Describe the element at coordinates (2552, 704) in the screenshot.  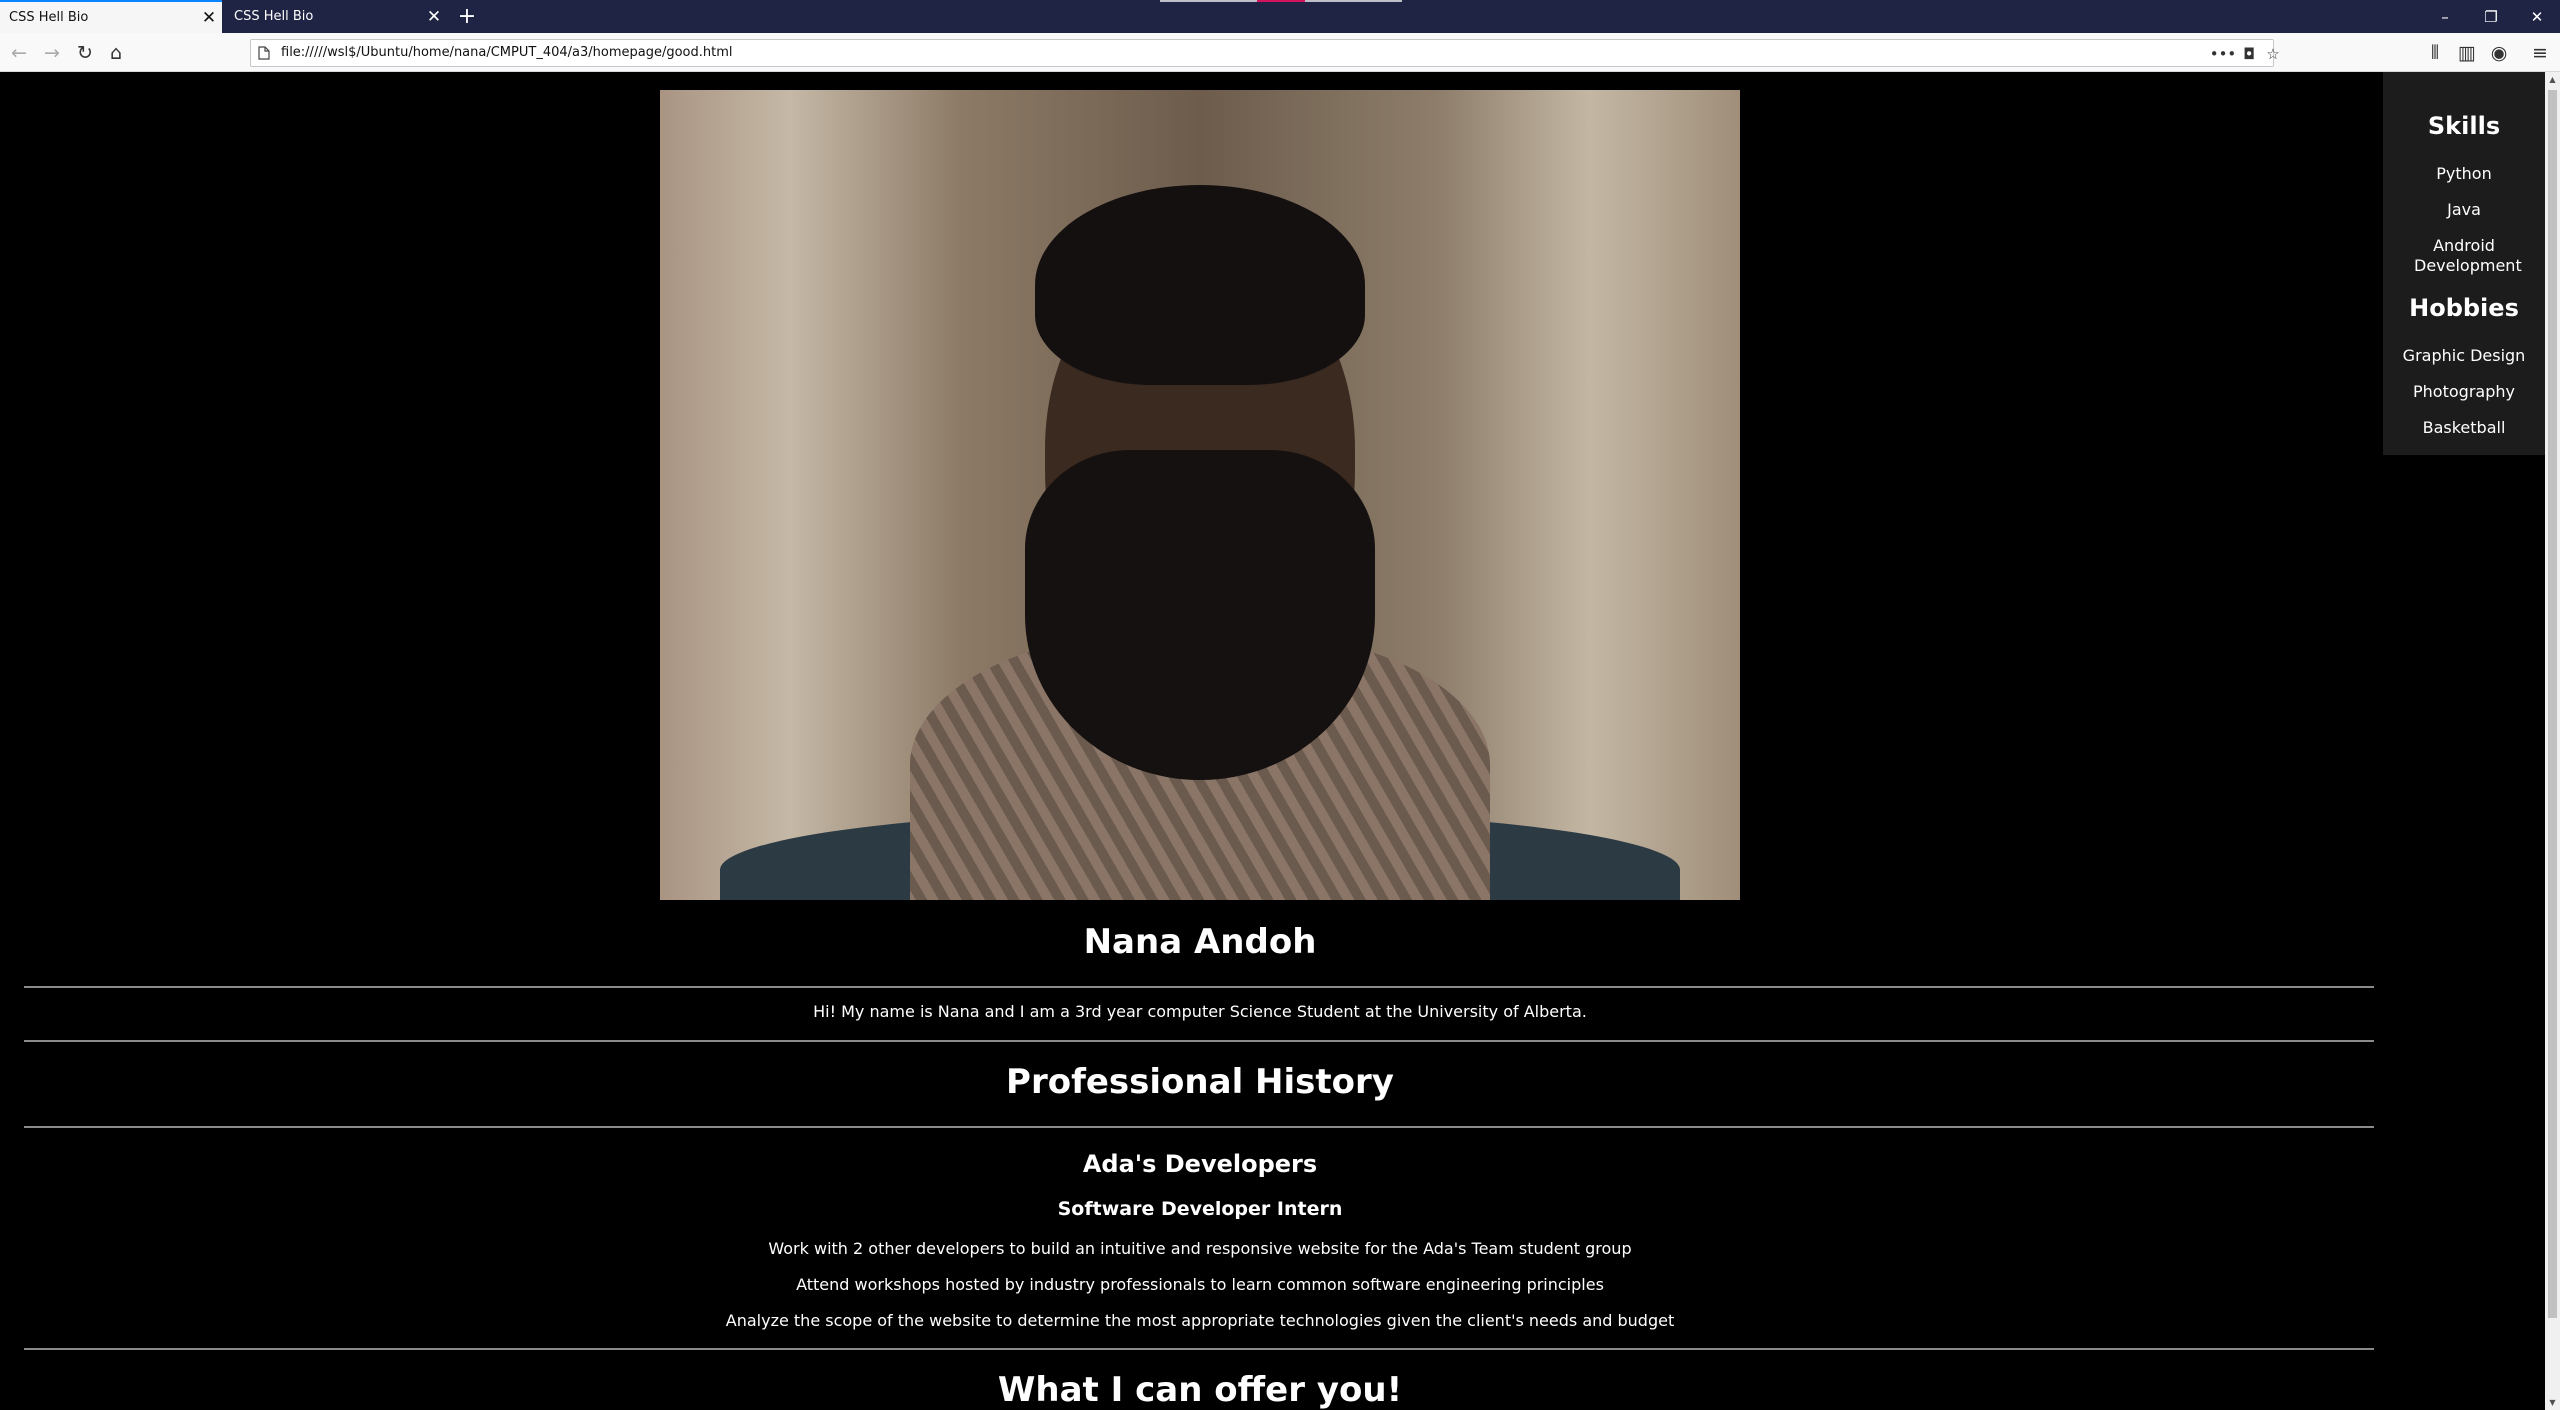
I see `scrollbar-thumb` at that location.